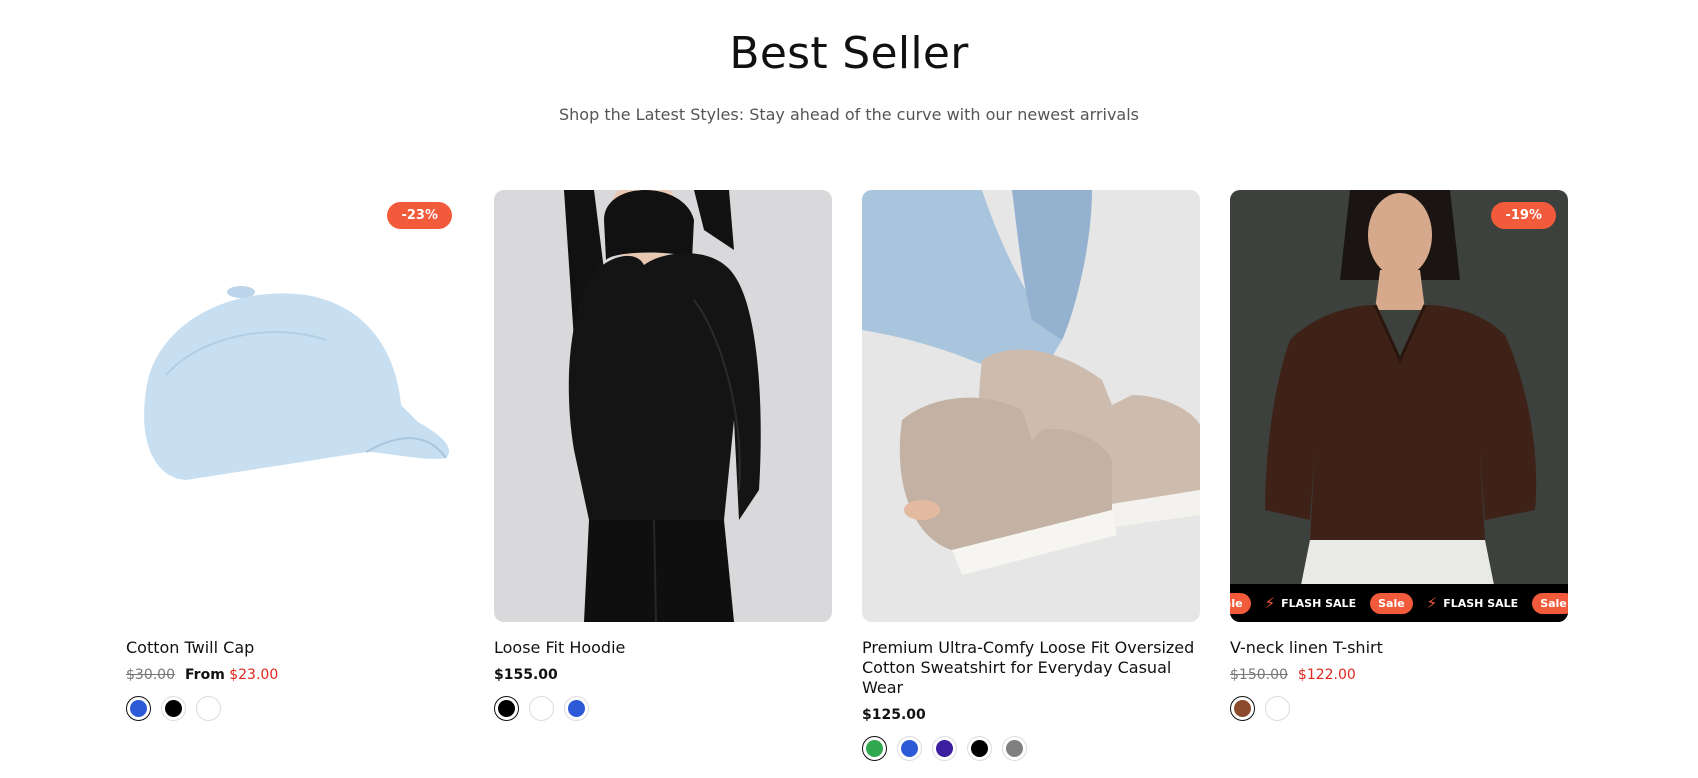  I want to click on product-card: -23% Cotton Twill Cap $30.00 From $23.00, so click(295, 455).